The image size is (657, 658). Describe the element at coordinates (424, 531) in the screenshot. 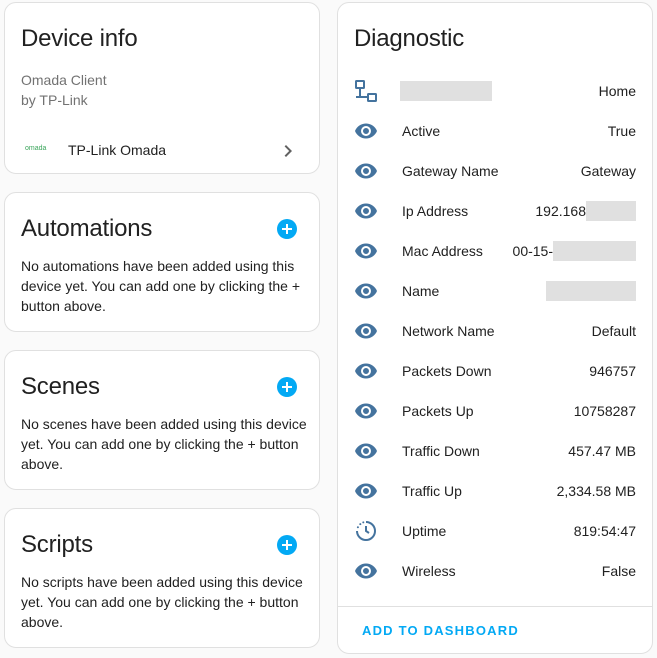

I see `diagnostic-label: Uptime` at that location.